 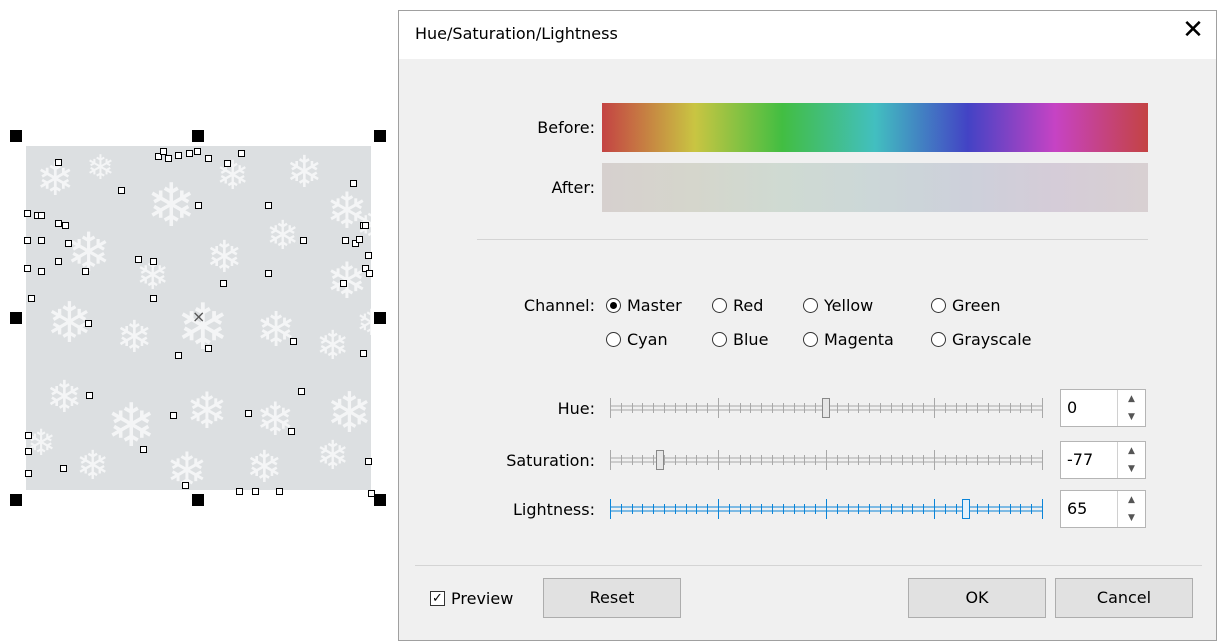 I want to click on selection-handle-middle-right, so click(x=380, y=318).